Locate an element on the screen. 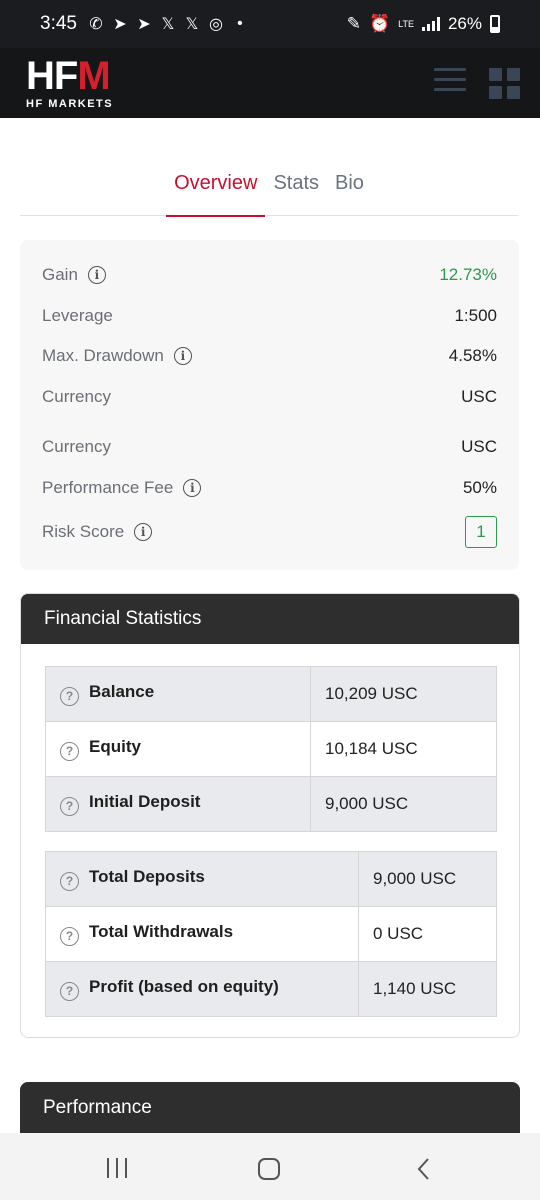  signal-icon is located at coordinates (430, 24).